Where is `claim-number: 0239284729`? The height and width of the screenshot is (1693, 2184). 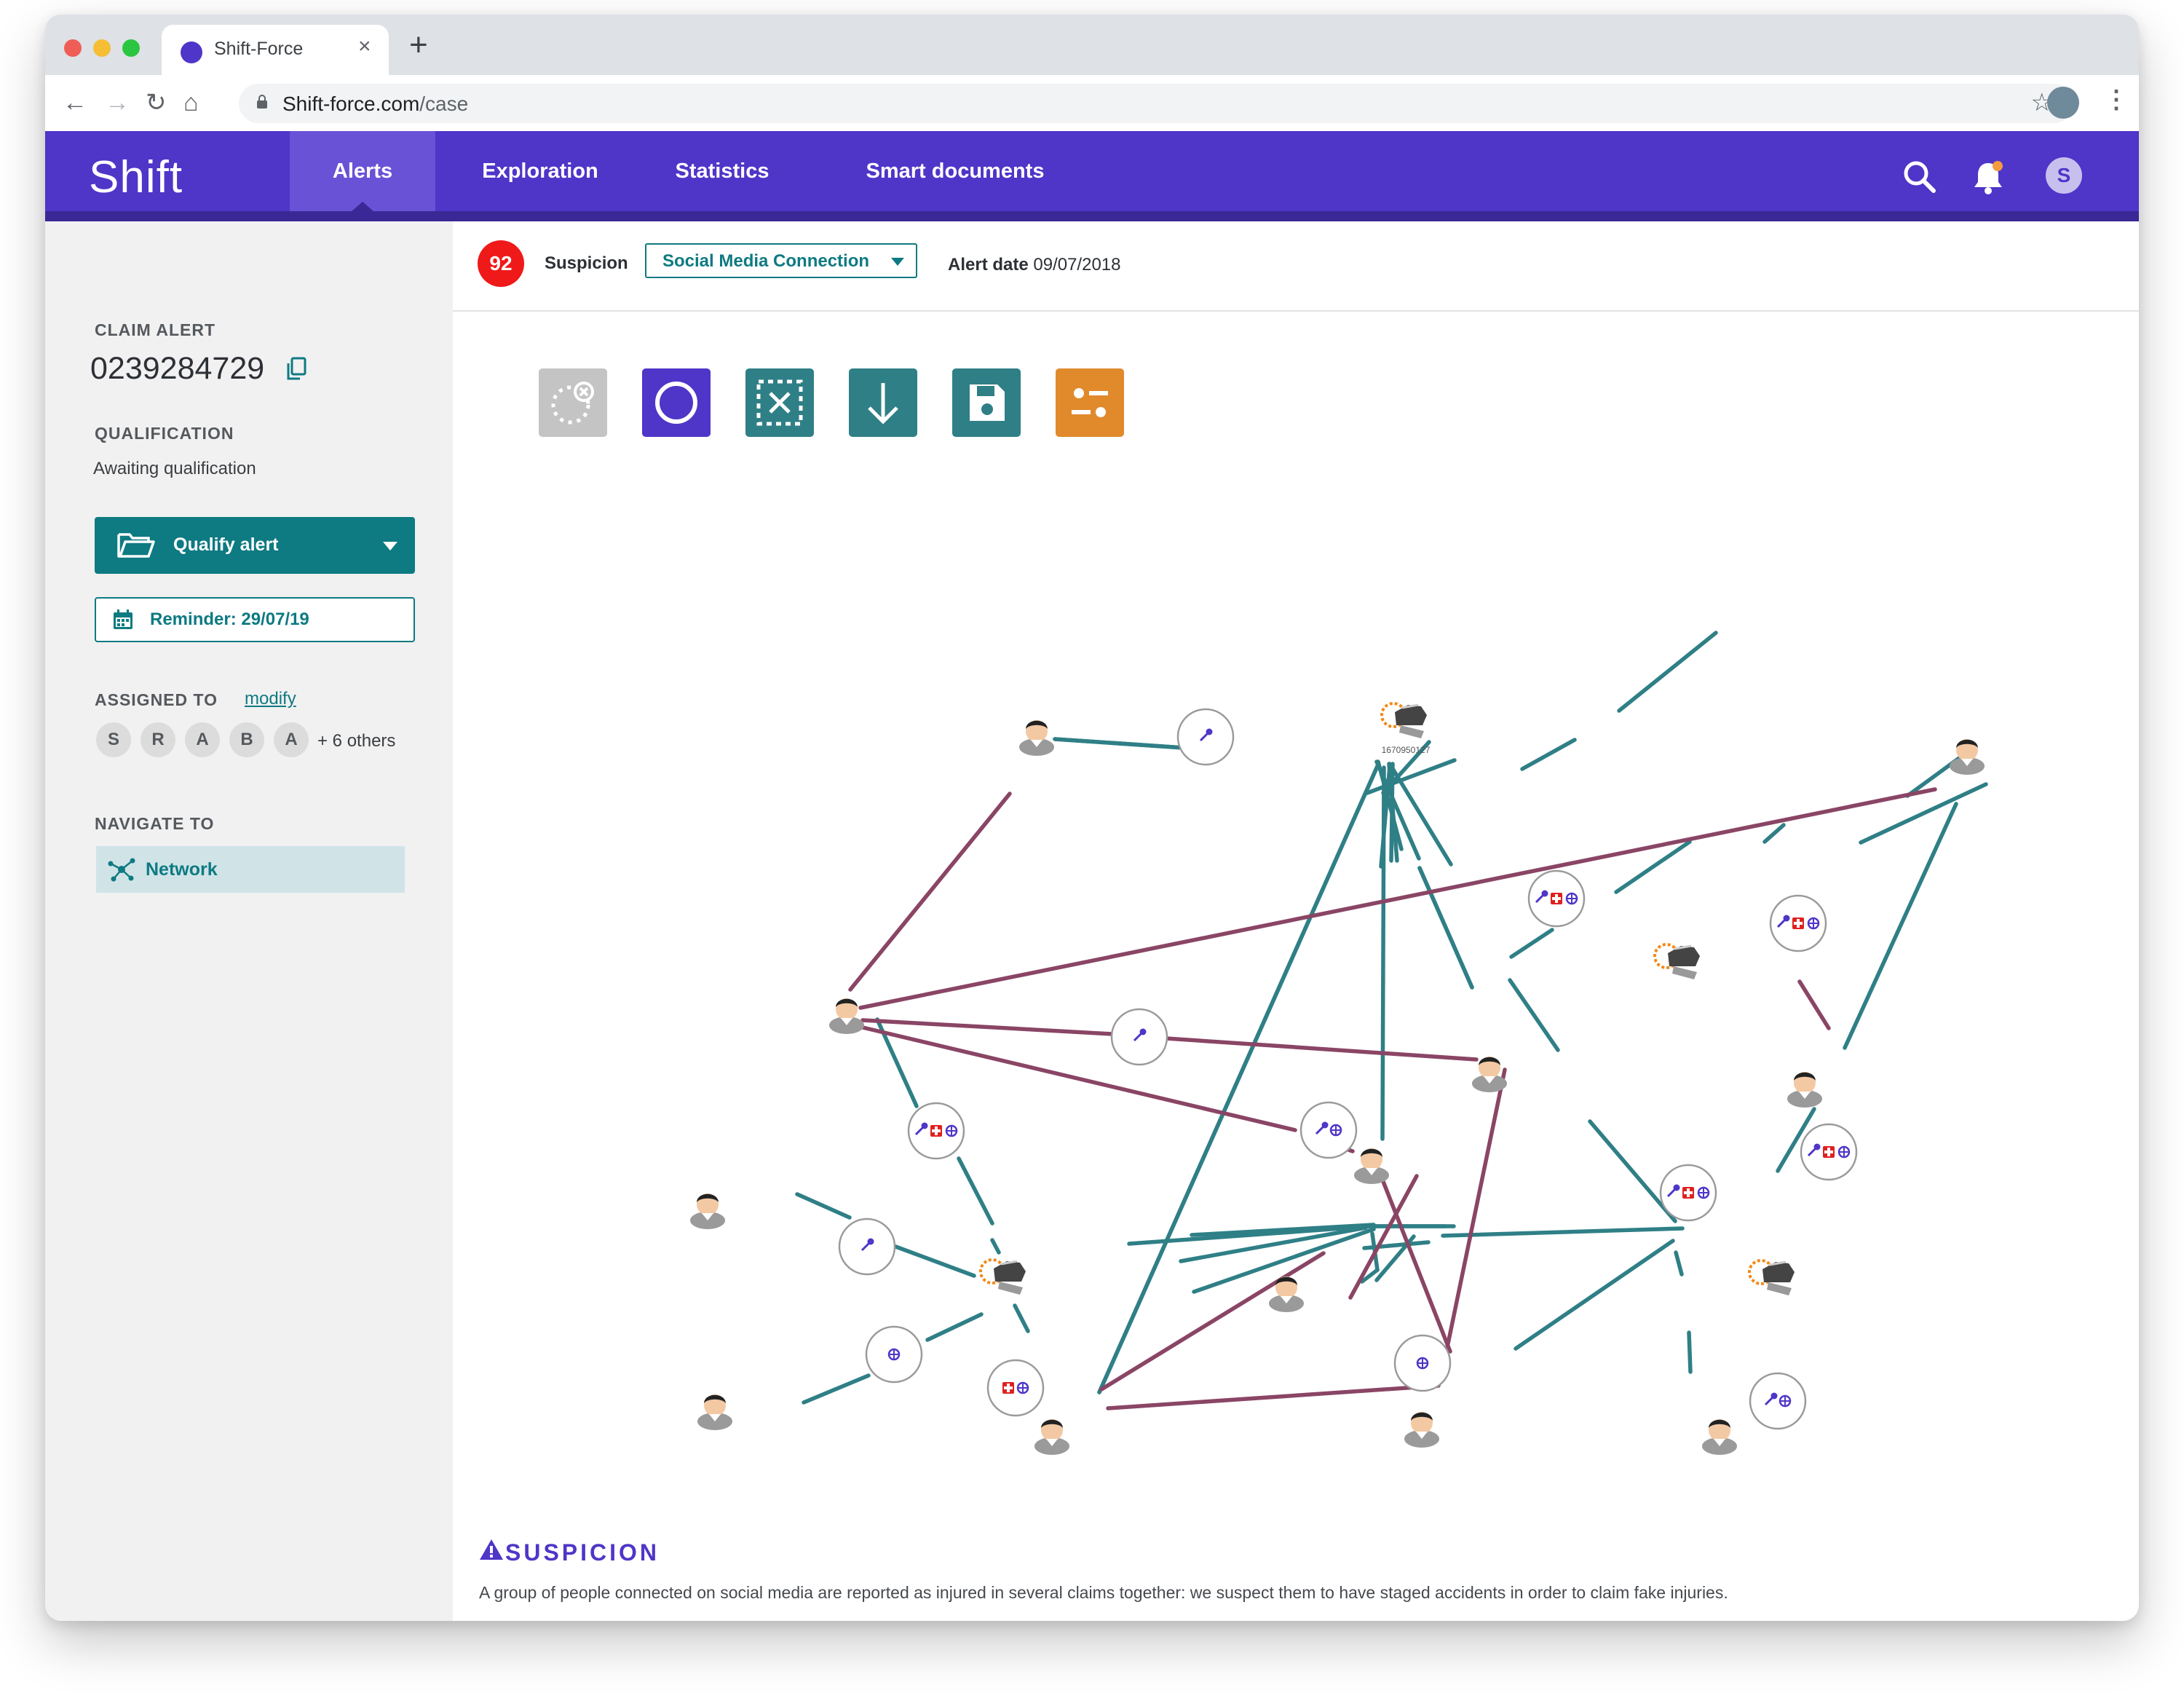 claim-number: 0239284729 is located at coordinates (177, 368).